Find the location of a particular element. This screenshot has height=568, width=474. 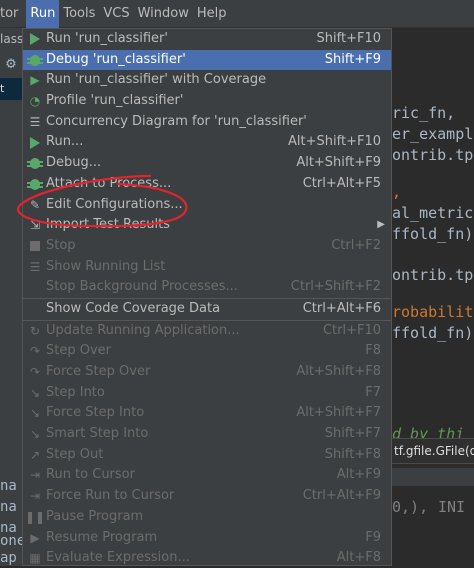

menu-item-shortcut: Ctrl+Alt+F9 is located at coordinates (341, 496).